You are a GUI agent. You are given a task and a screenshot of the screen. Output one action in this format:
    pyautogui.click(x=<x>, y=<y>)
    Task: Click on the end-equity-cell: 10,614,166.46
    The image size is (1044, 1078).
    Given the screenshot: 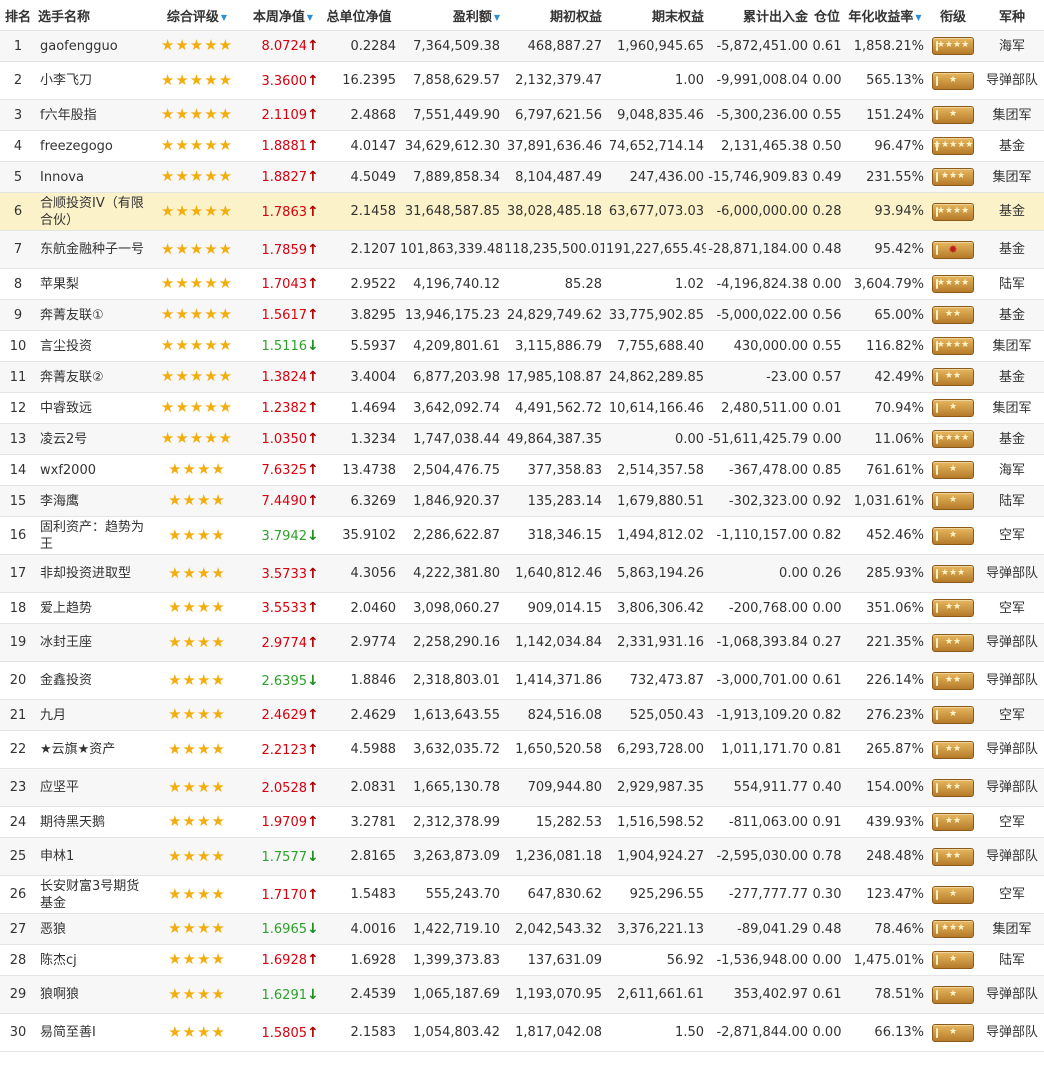 What is the action you would take?
    pyautogui.click(x=655, y=408)
    